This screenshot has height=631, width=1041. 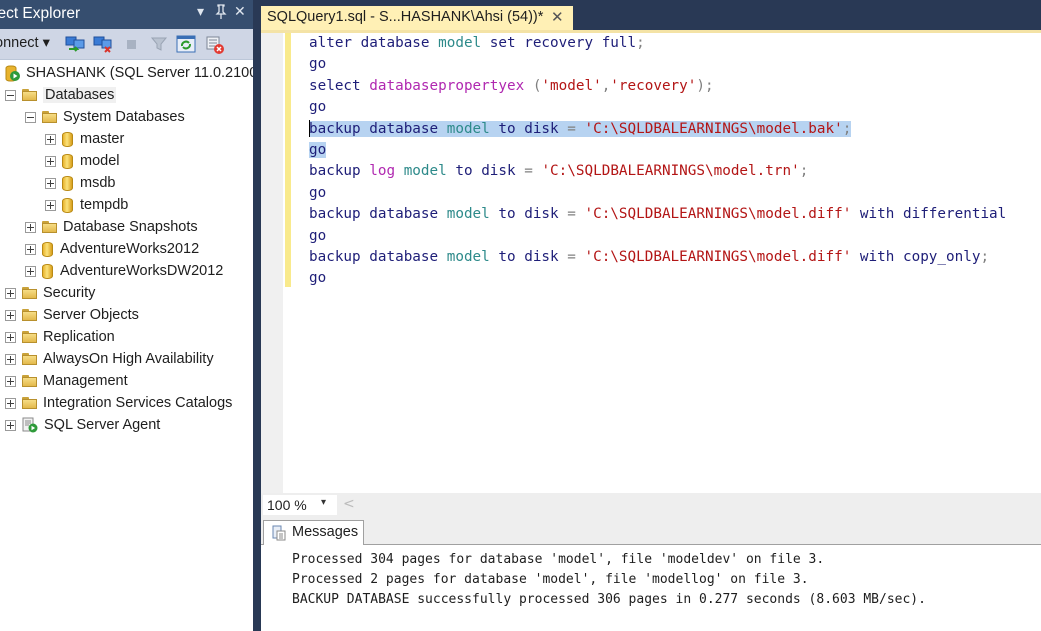 I want to click on selection-highlight: go, so click(x=318, y=150).